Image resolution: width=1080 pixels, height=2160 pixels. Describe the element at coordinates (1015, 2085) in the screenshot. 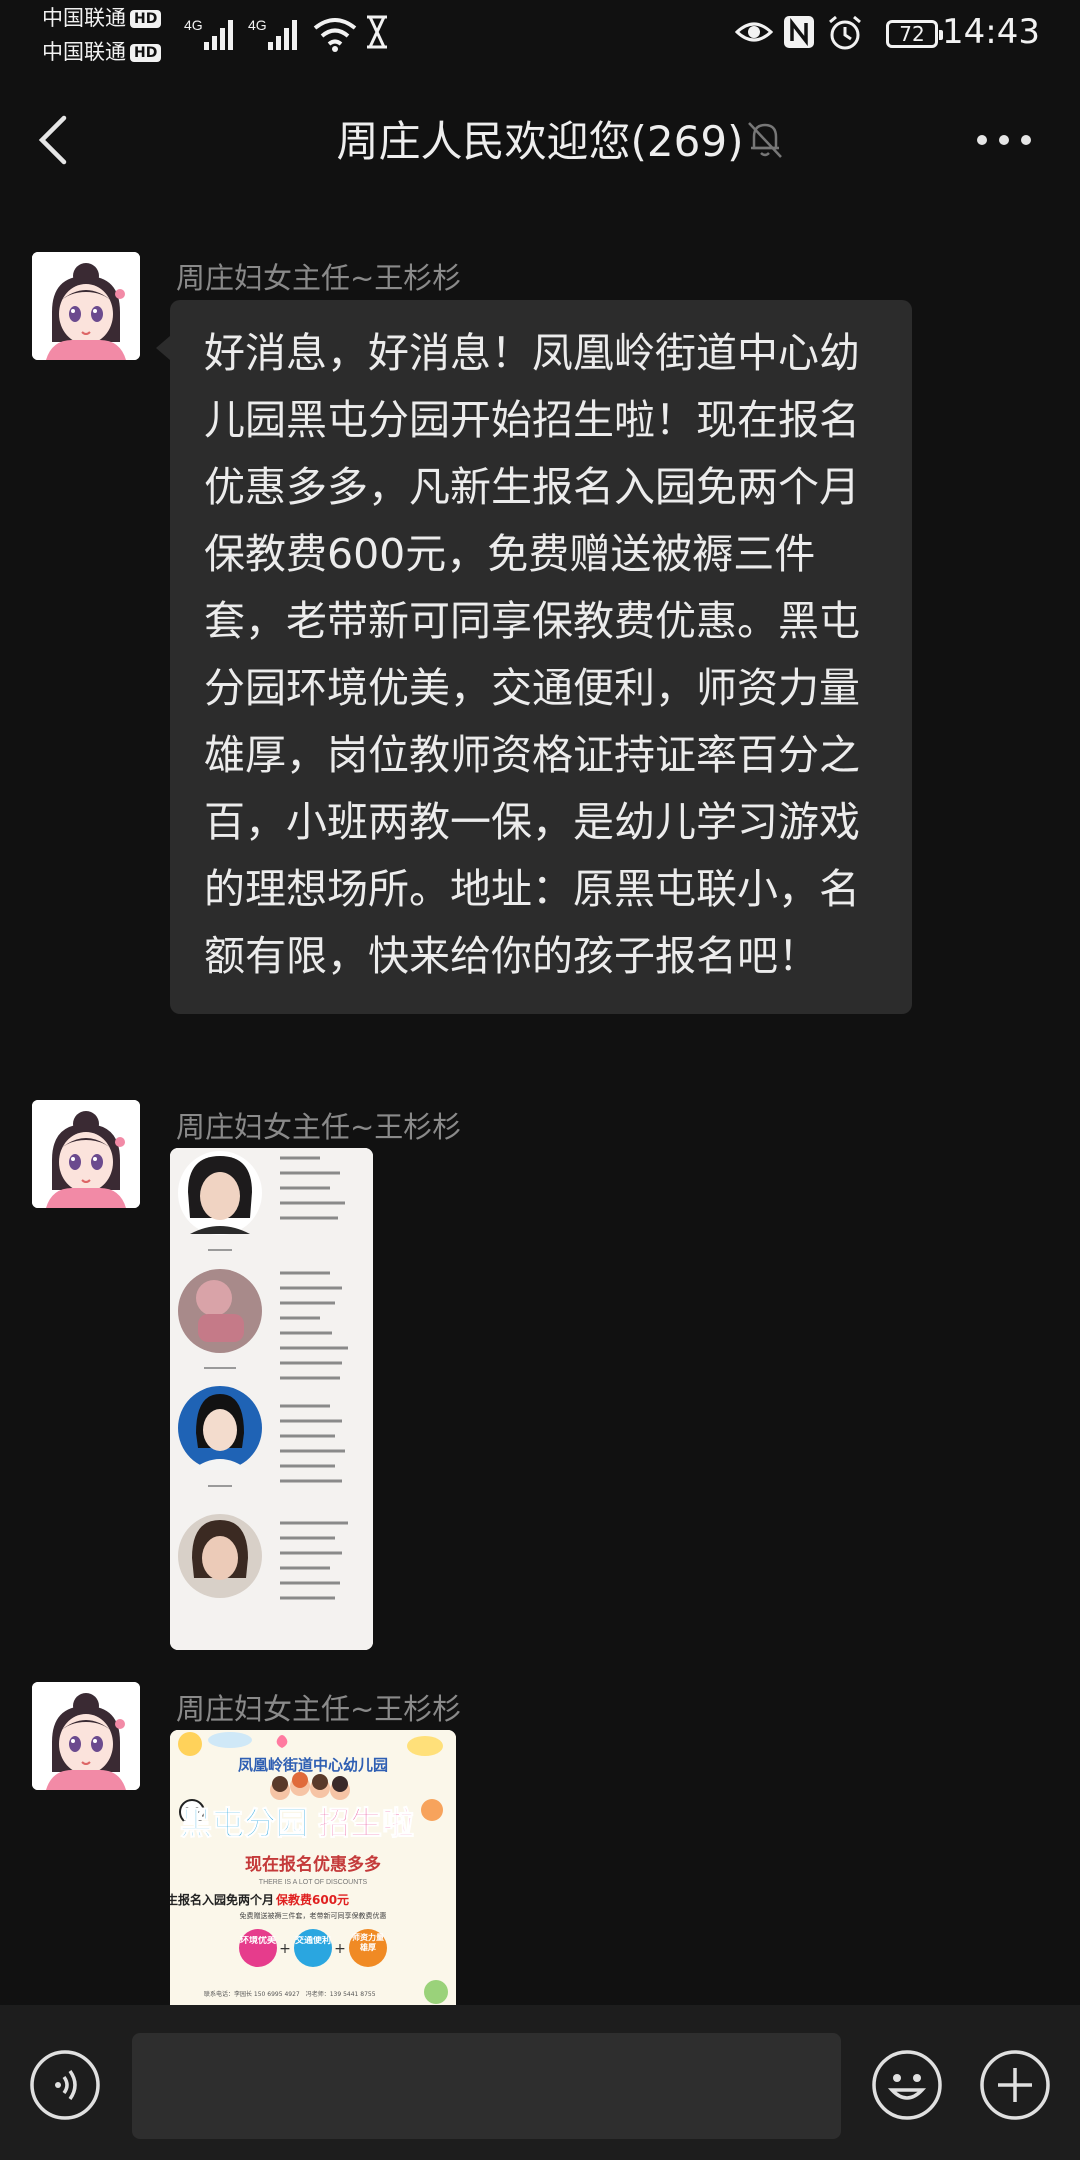

I see `plus-icon` at that location.